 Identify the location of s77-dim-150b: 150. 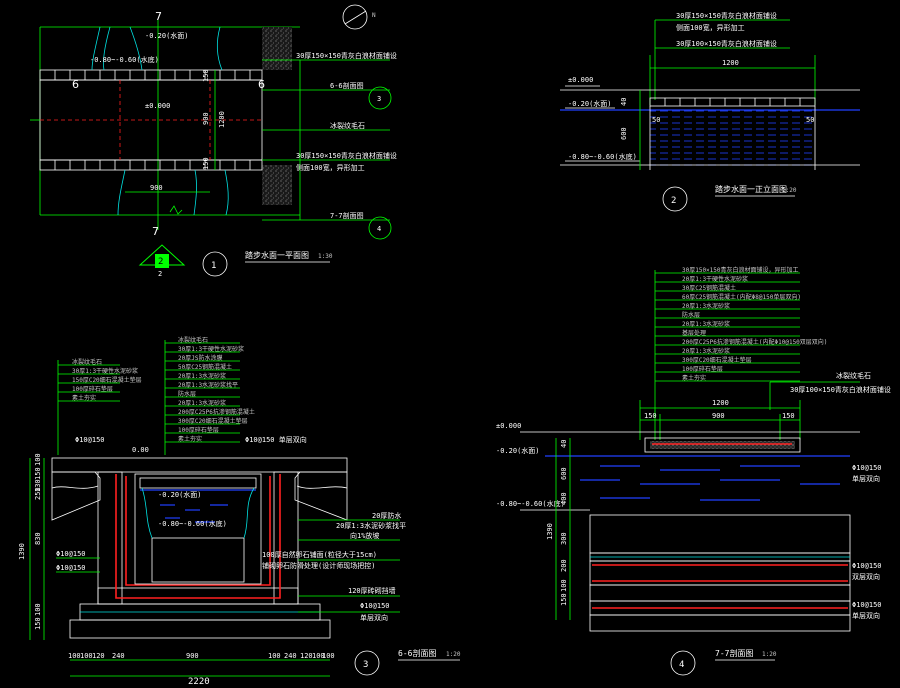
(788, 416).